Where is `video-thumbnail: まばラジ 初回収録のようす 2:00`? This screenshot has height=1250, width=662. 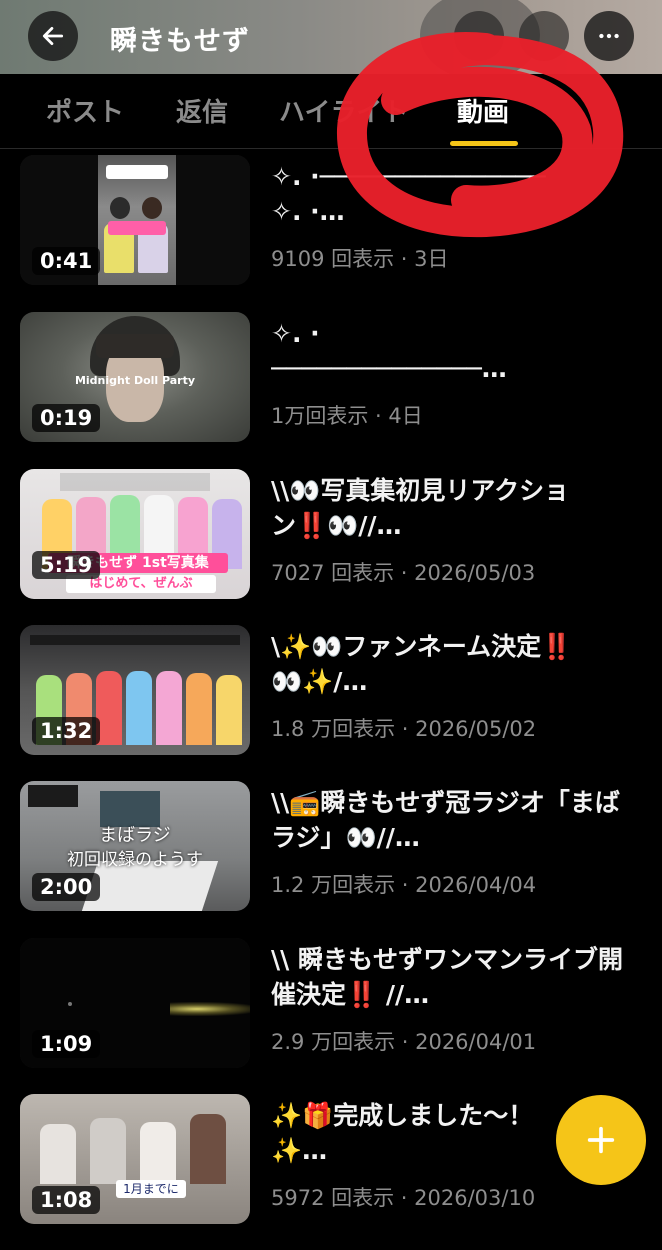 video-thumbnail: まばラジ 初回収録のようす 2:00 is located at coordinates (135, 846).